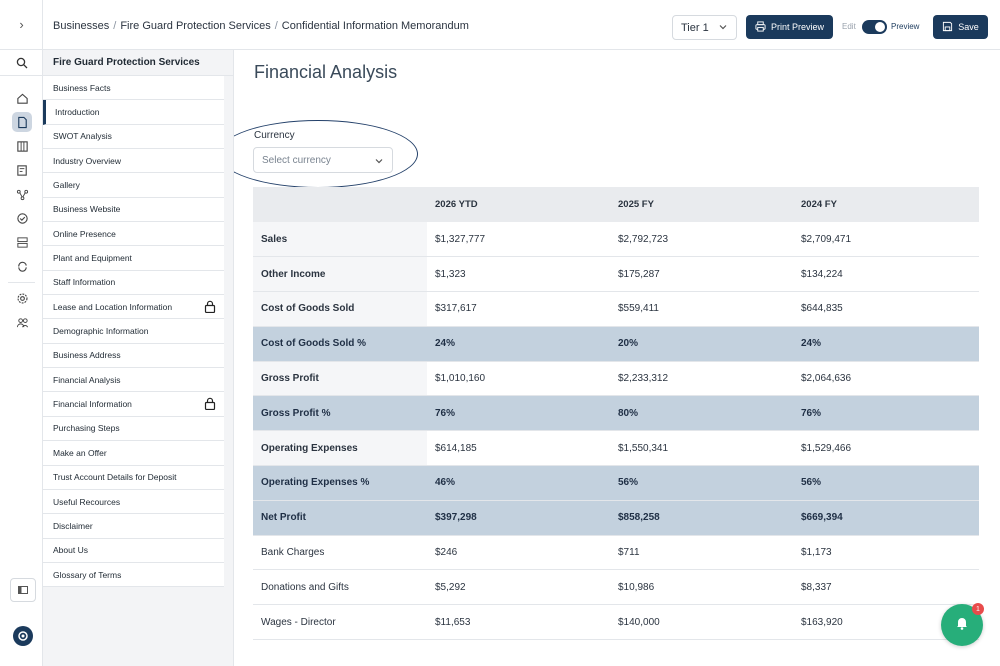  Describe the element at coordinates (340, 518) in the screenshot. I see `row-label: Net Profit` at that location.